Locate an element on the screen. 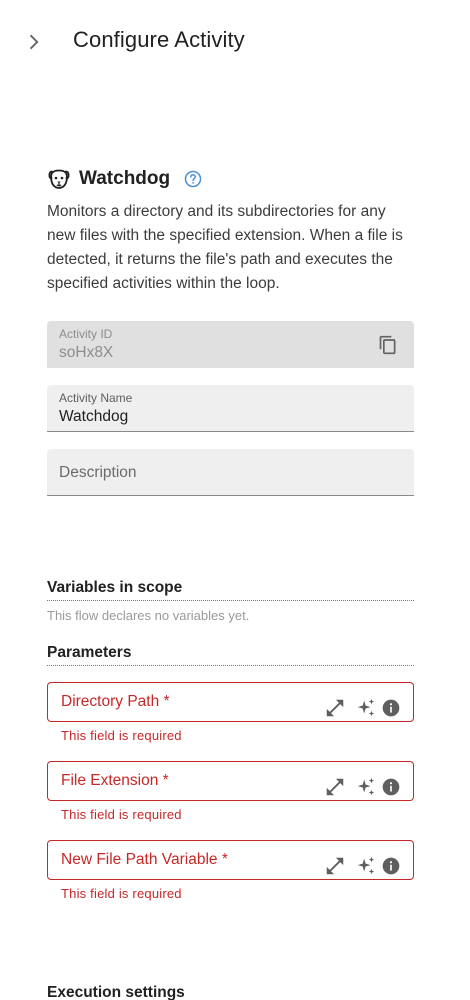 Image resolution: width=470 pixels, height=1000 pixels. directory-path-actions is located at coordinates (362, 708).